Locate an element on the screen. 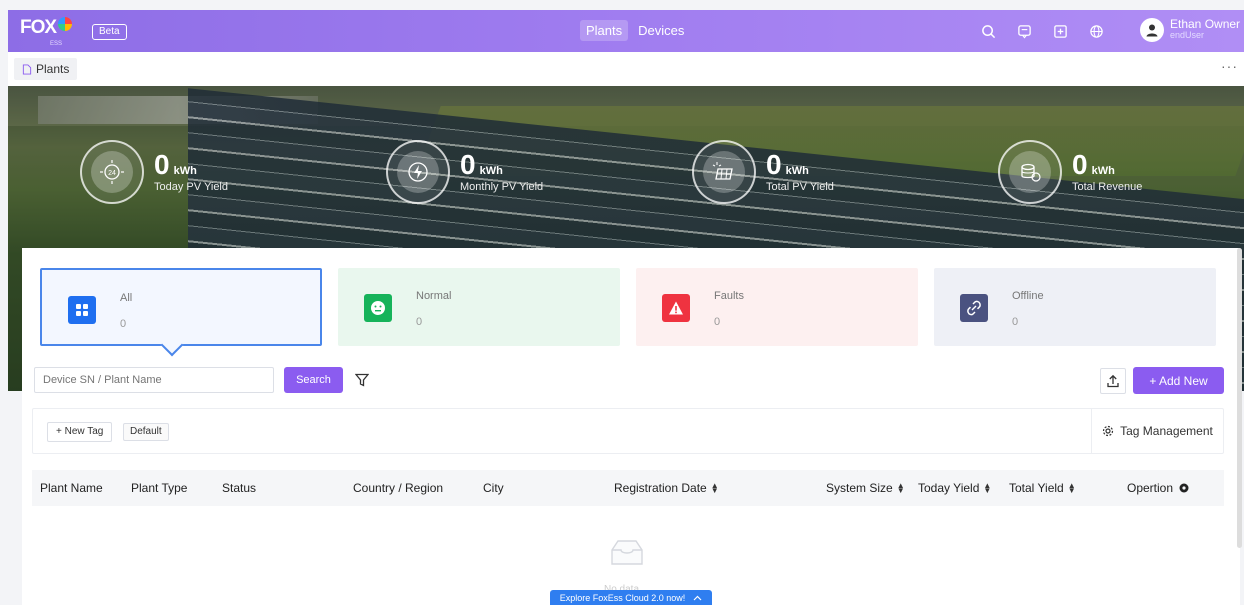 This screenshot has width=1244, height=605. grid-icon is located at coordinates (82, 310).